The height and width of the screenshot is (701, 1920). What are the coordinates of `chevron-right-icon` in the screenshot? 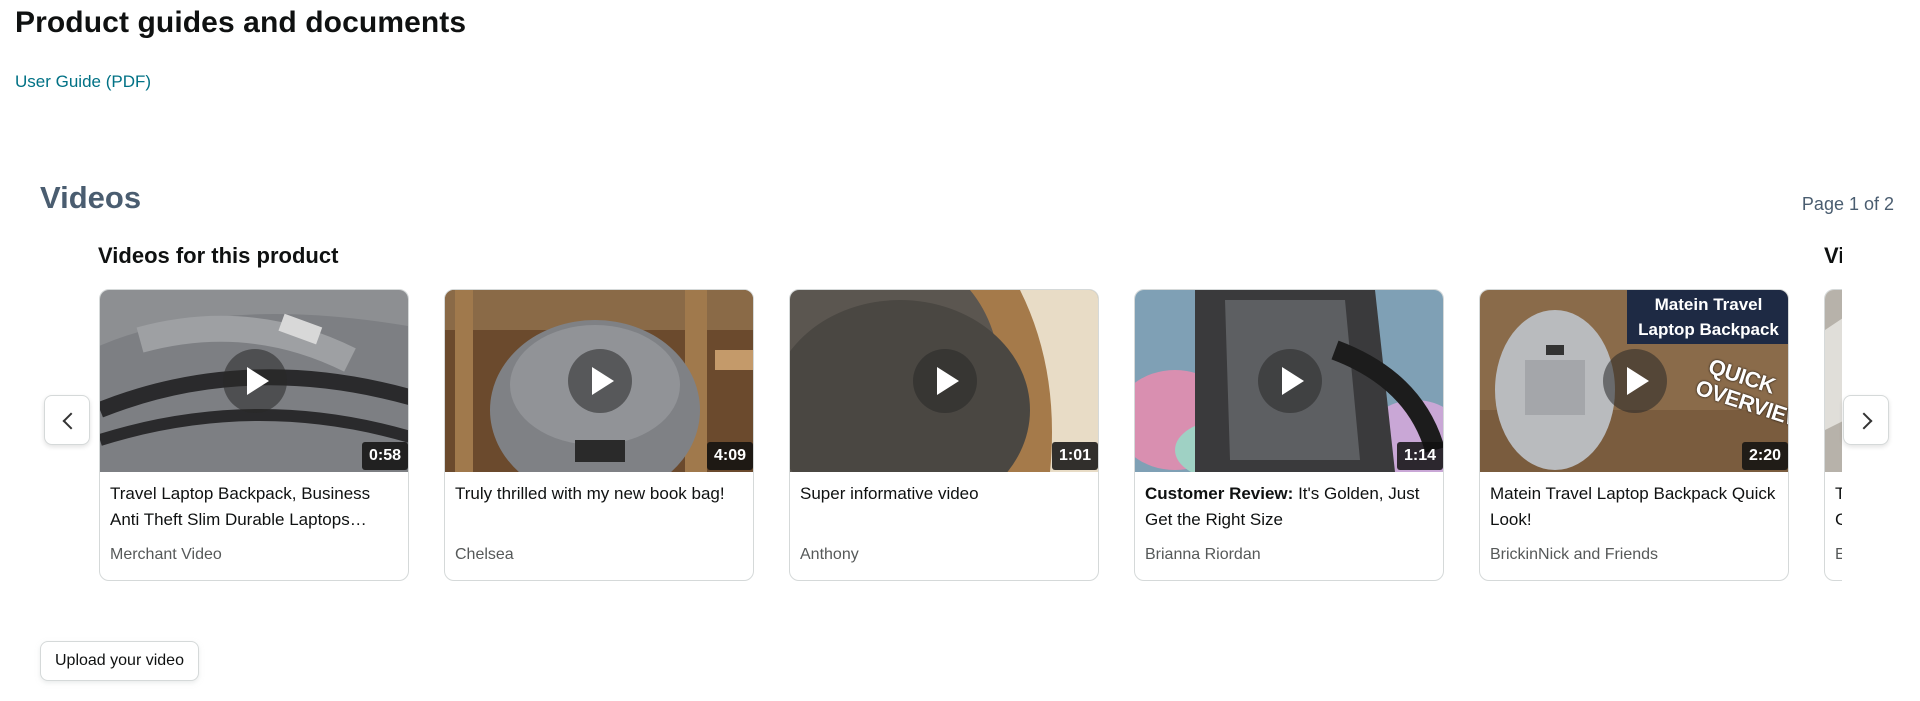 It's located at (1864, 421).